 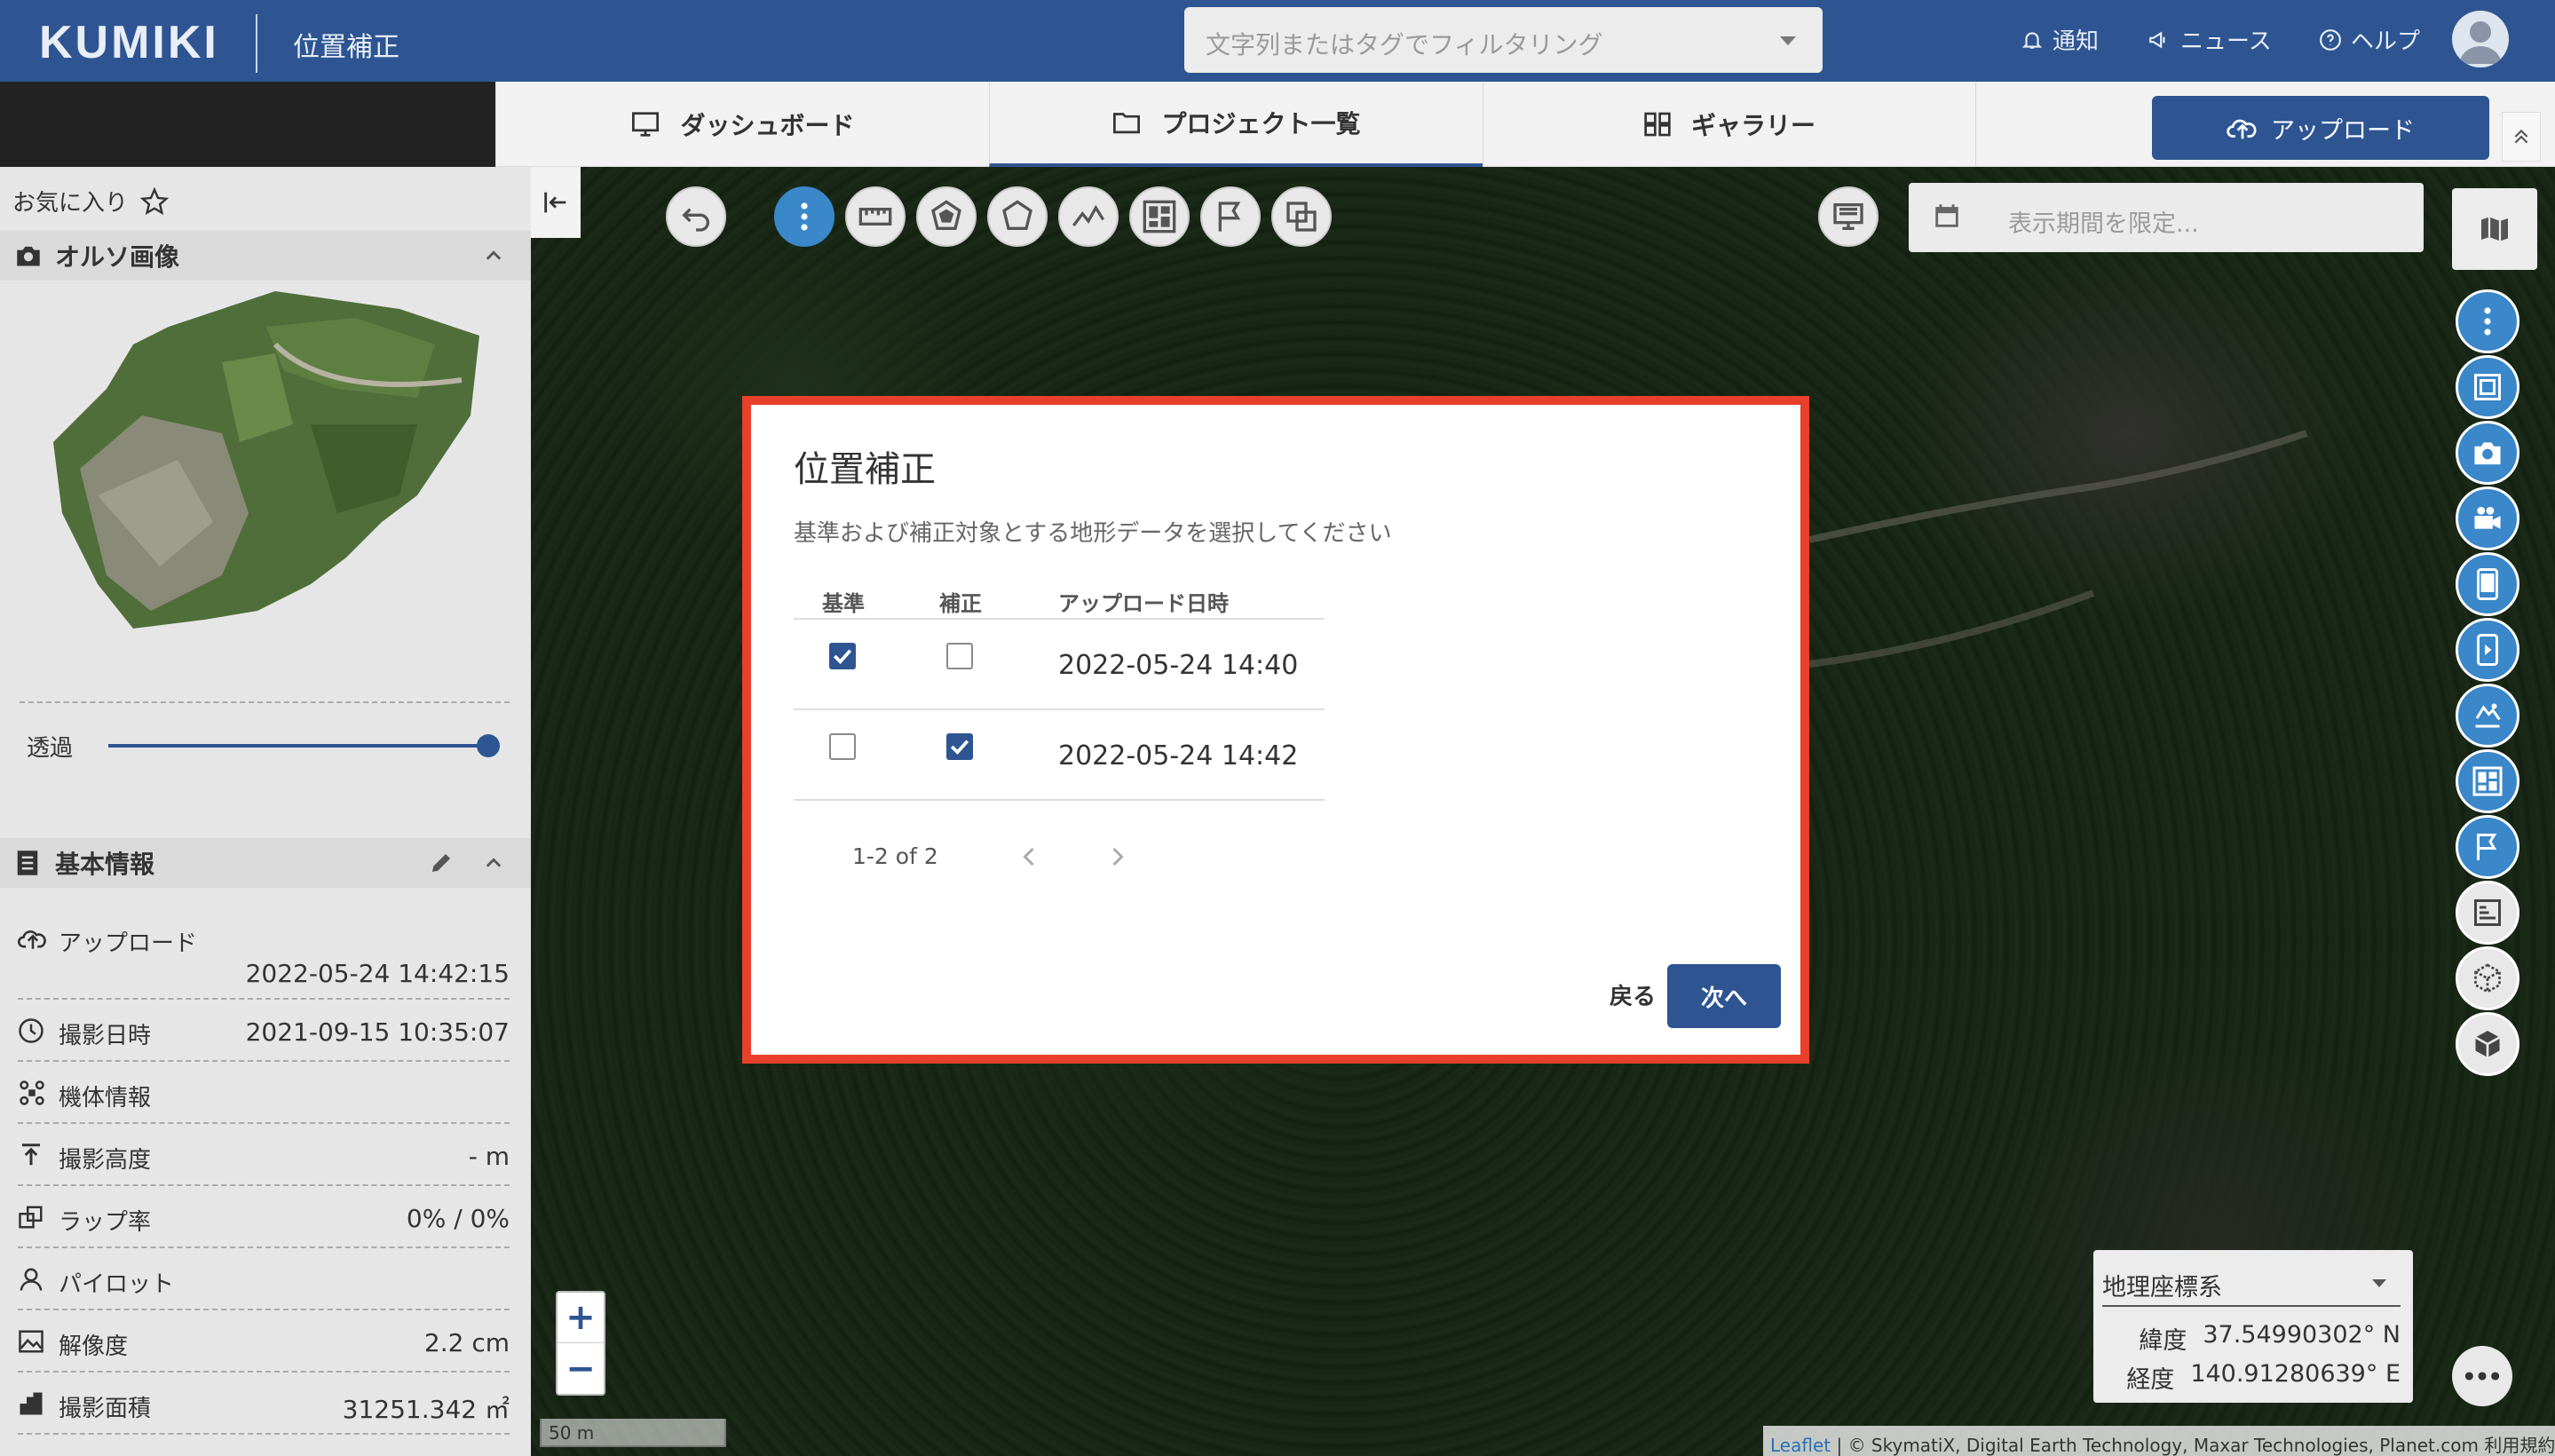 What do you see at coordinates (265, 863) in the screenshot?
I see `basic-info-section-header: 基本情報` at bounding box center [265, 863].